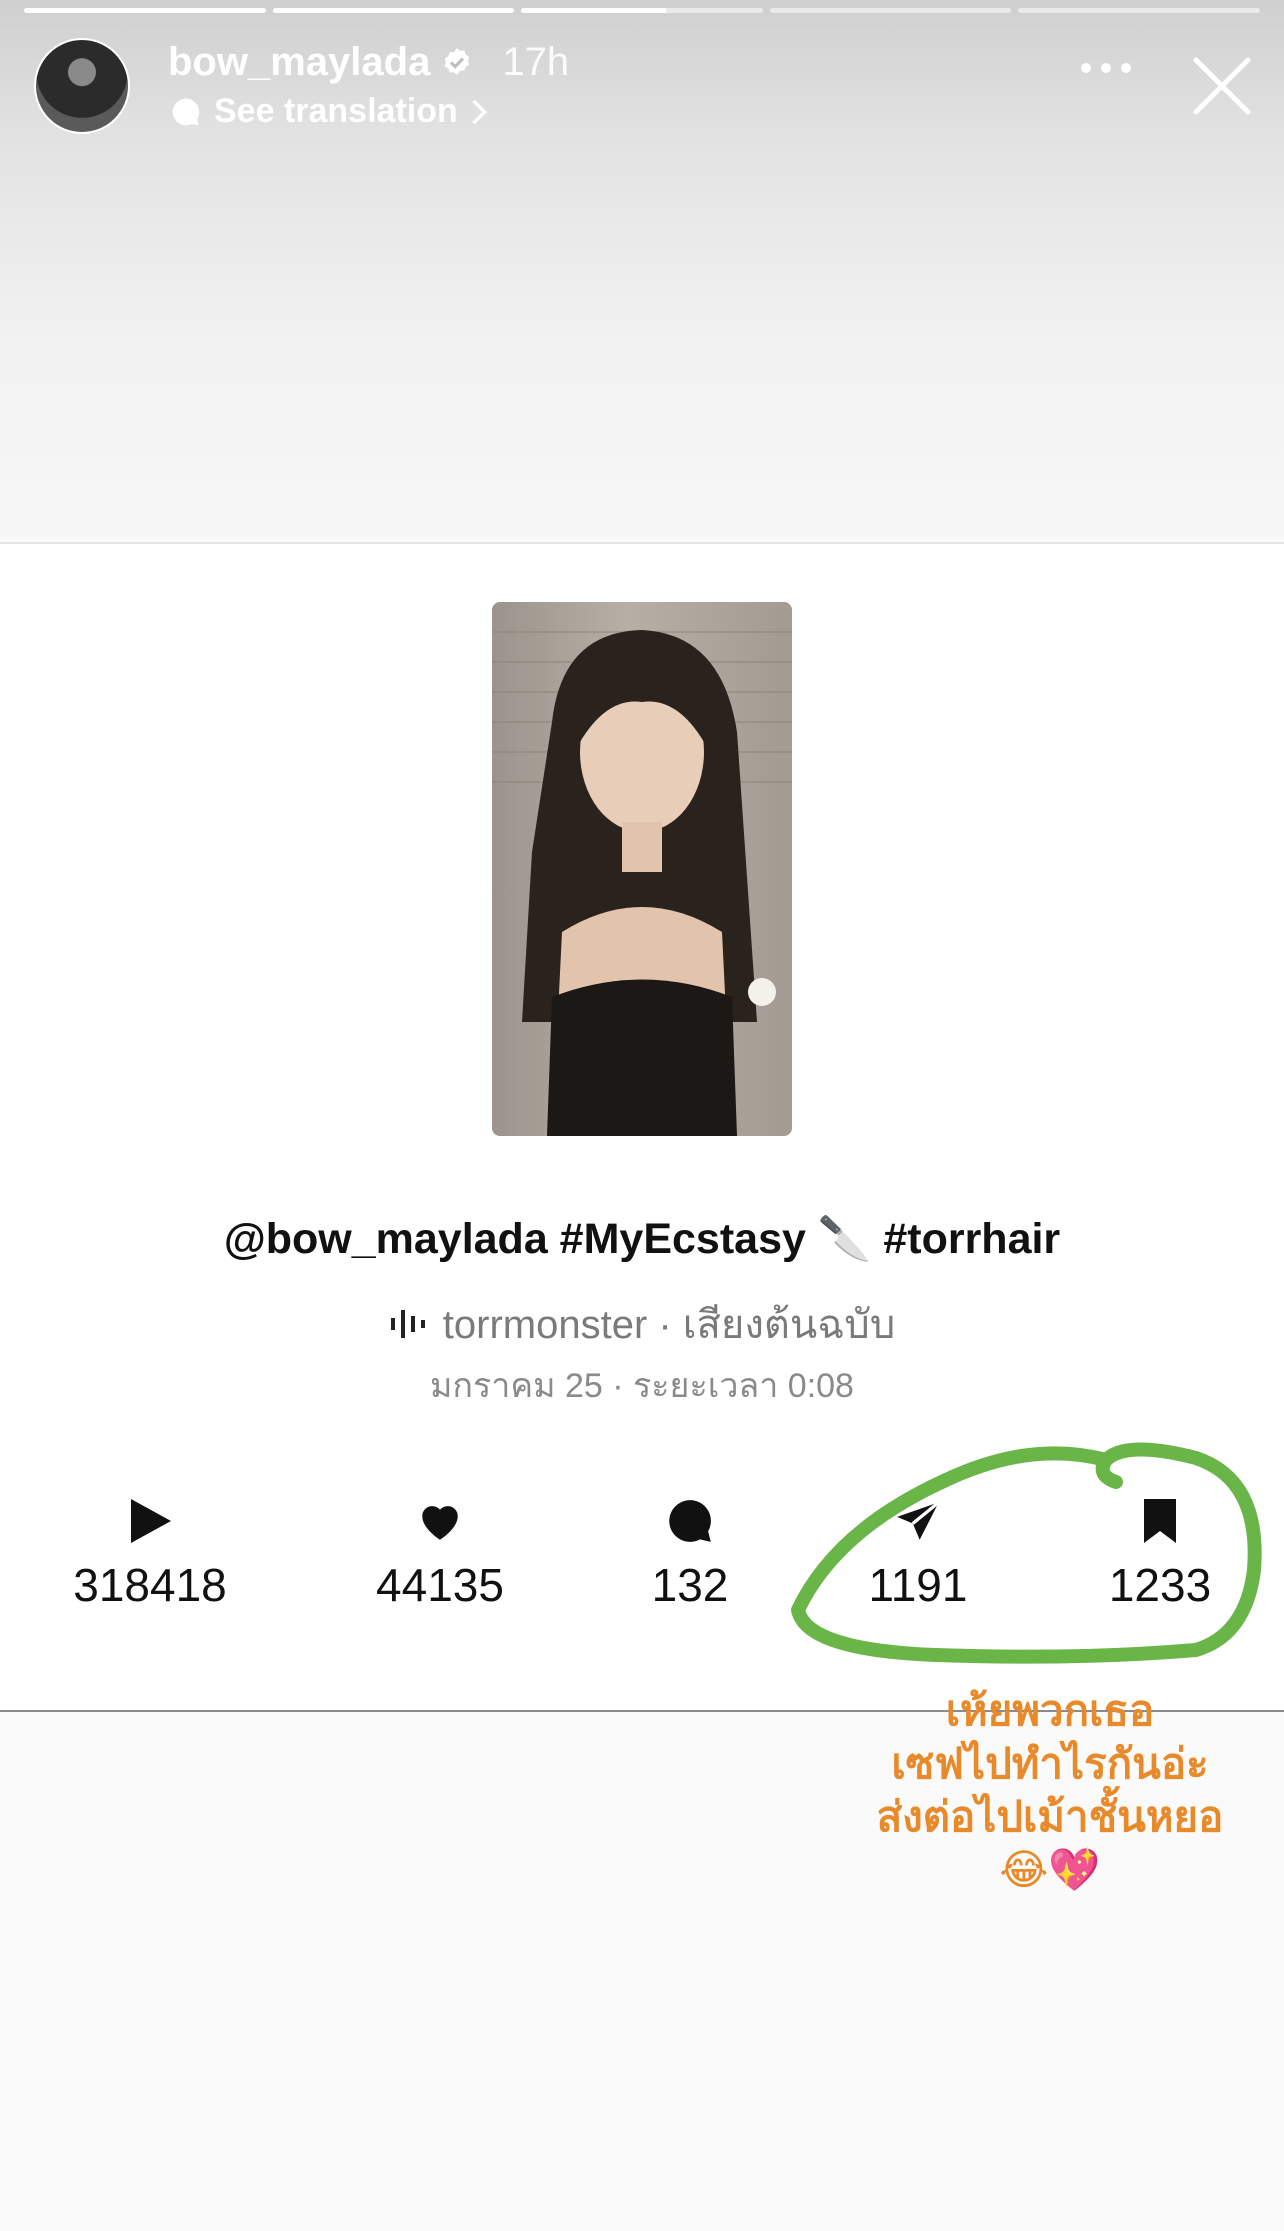 This screenshot has width=1284, height=2231. Describe the element at coordinates (336, 111) in the screenshot. I see `see-translation-label: See translation` at that location.